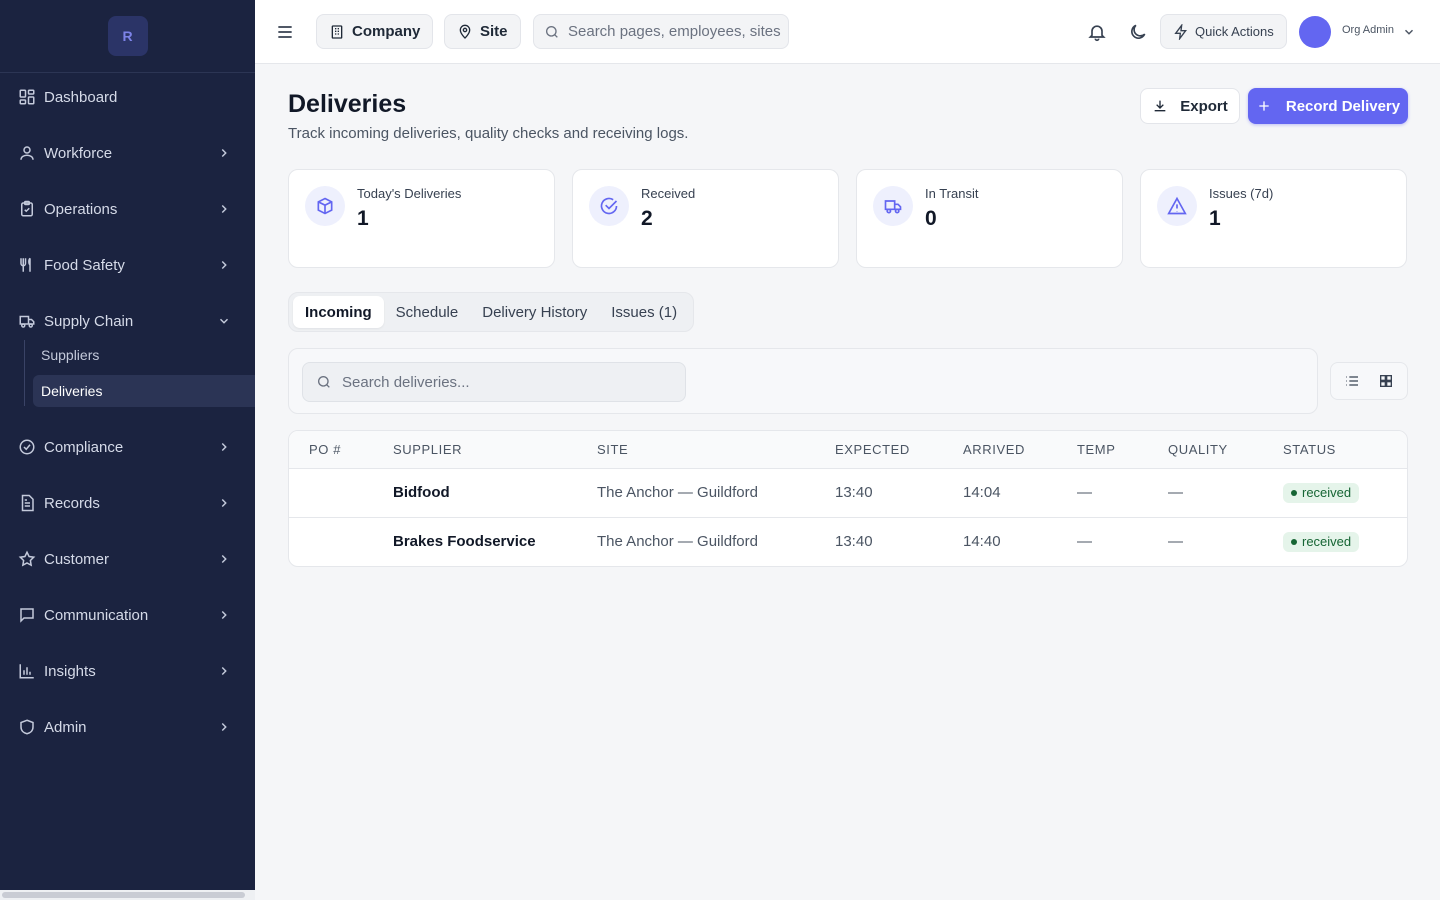  I want to click on sidebar-item-workforce: Workforce, so click(127, 153).